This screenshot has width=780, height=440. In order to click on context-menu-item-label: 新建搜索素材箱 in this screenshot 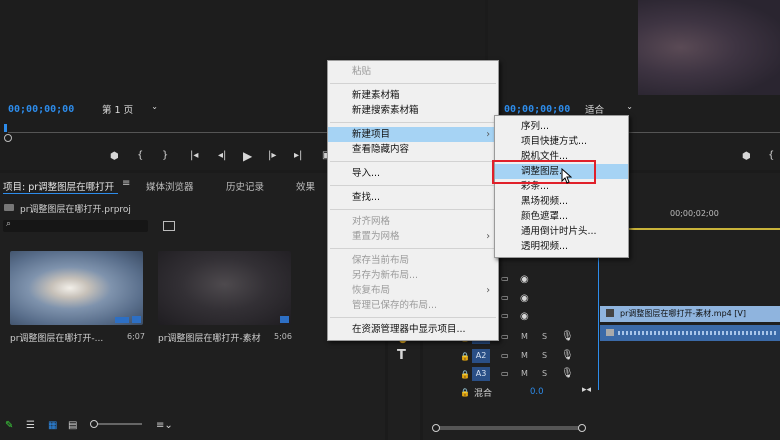, I will do `click(385, 110)`.